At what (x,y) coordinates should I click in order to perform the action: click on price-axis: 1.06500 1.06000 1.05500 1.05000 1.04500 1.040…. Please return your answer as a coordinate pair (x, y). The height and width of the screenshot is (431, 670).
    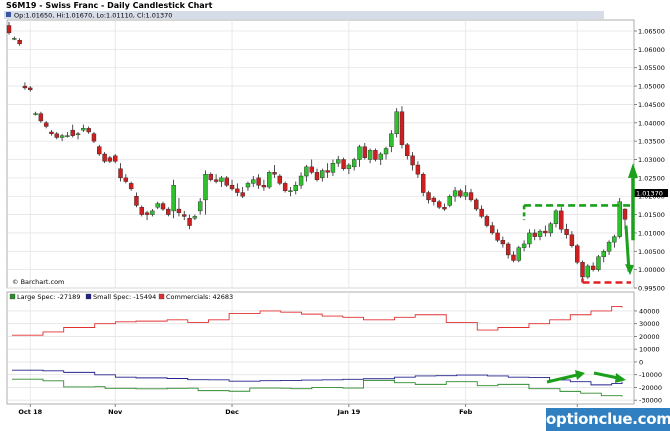
    Looking at the image, I should click on (649, 160).